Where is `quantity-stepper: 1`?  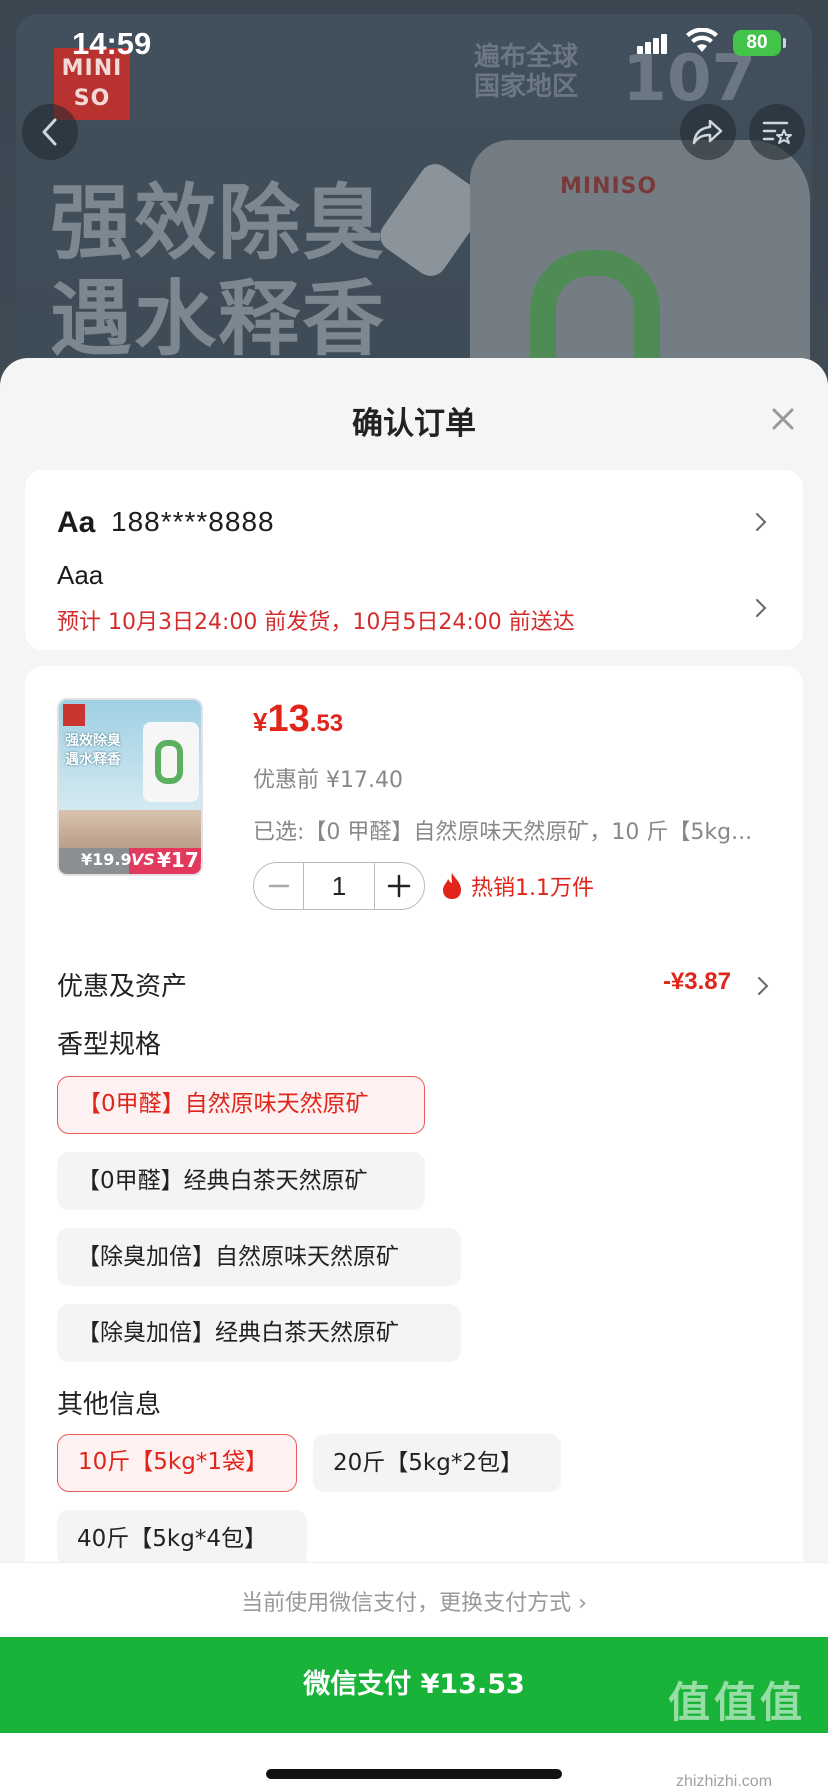
quantity-stepper: 1 is located at coordinates (339, 886).